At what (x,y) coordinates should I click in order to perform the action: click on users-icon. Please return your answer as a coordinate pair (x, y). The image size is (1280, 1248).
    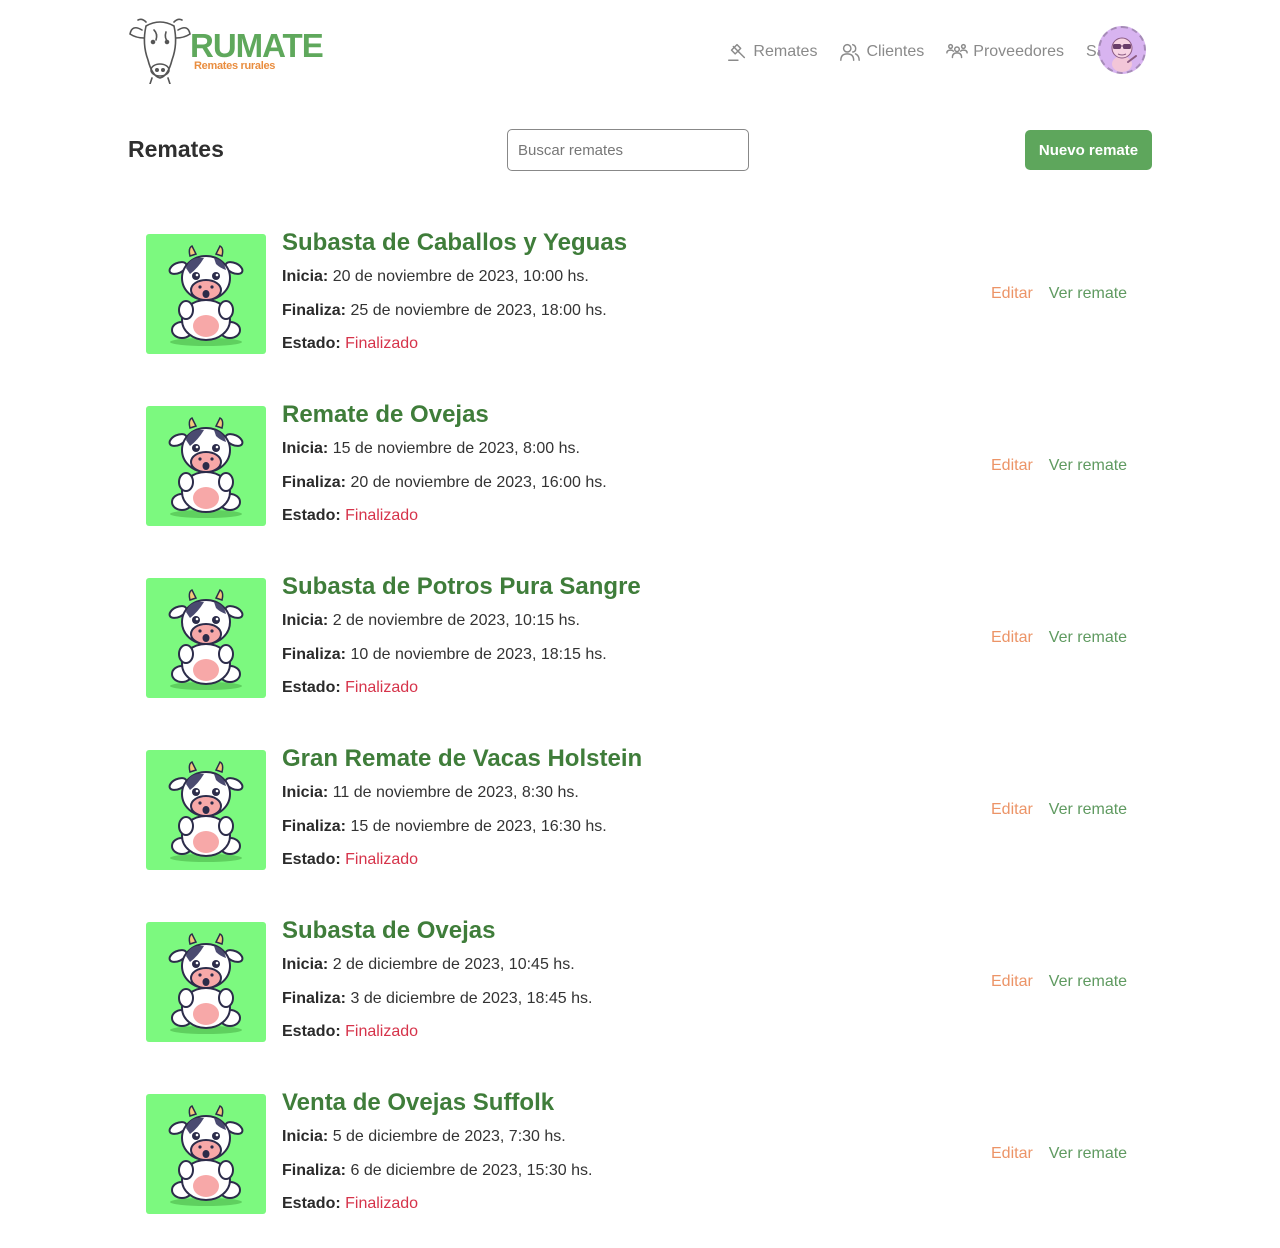
    Looking at the image, I should click on (850, 52).